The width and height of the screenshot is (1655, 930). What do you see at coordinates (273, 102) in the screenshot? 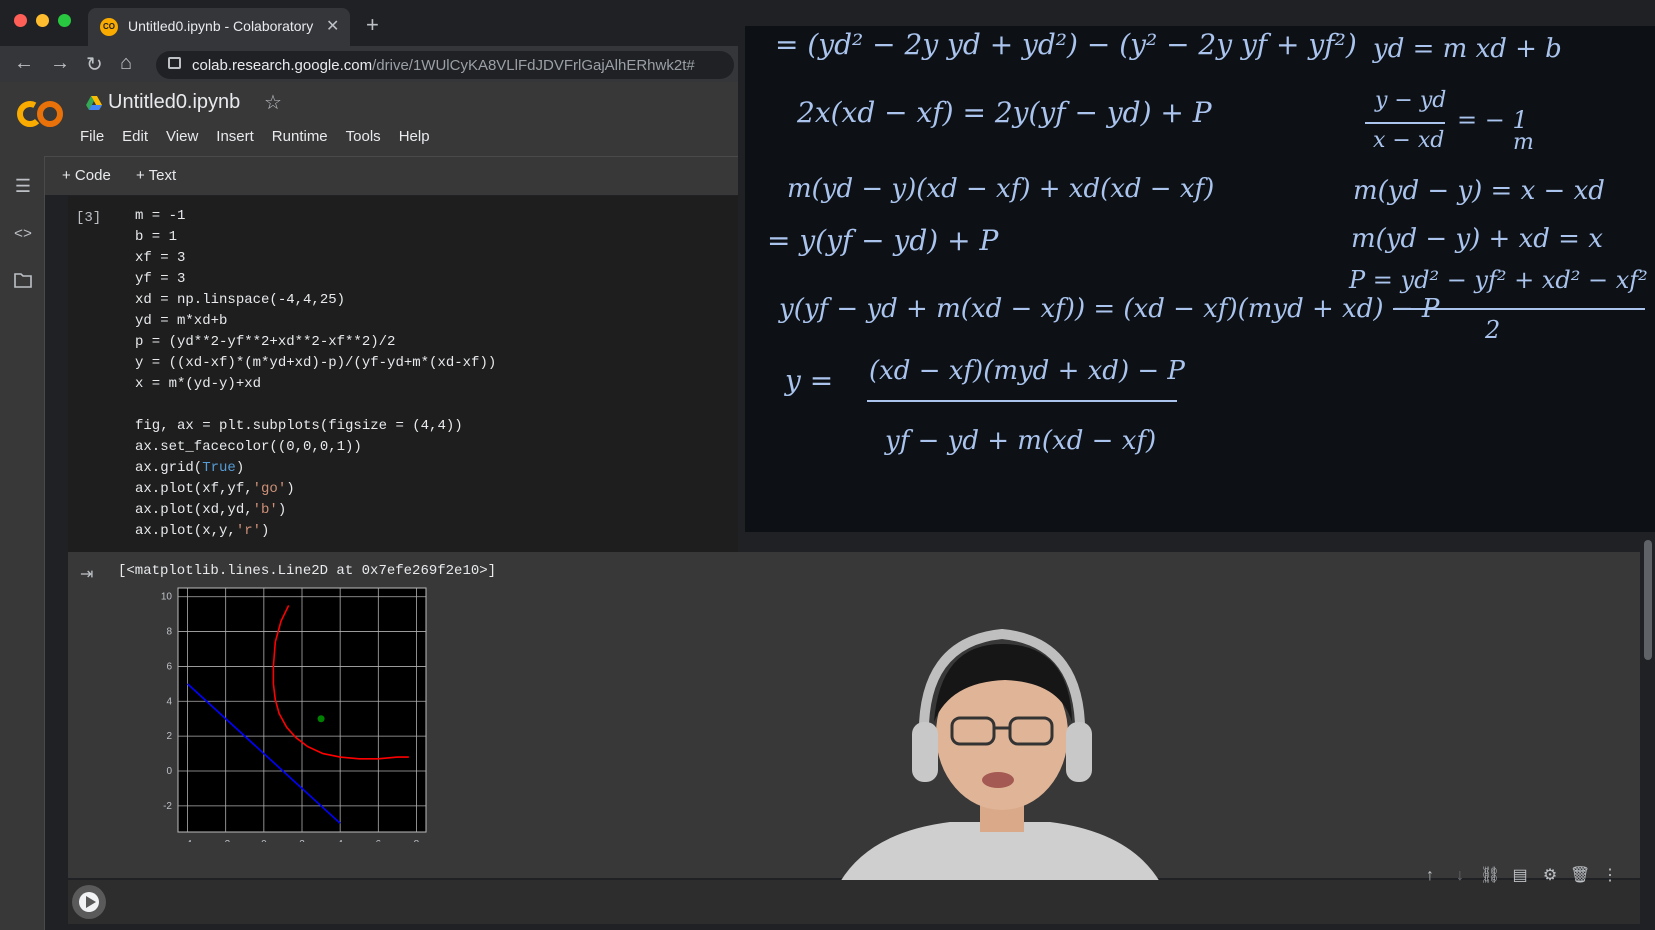
I see `star-icon: ☆` at bounding box center [273, 102].